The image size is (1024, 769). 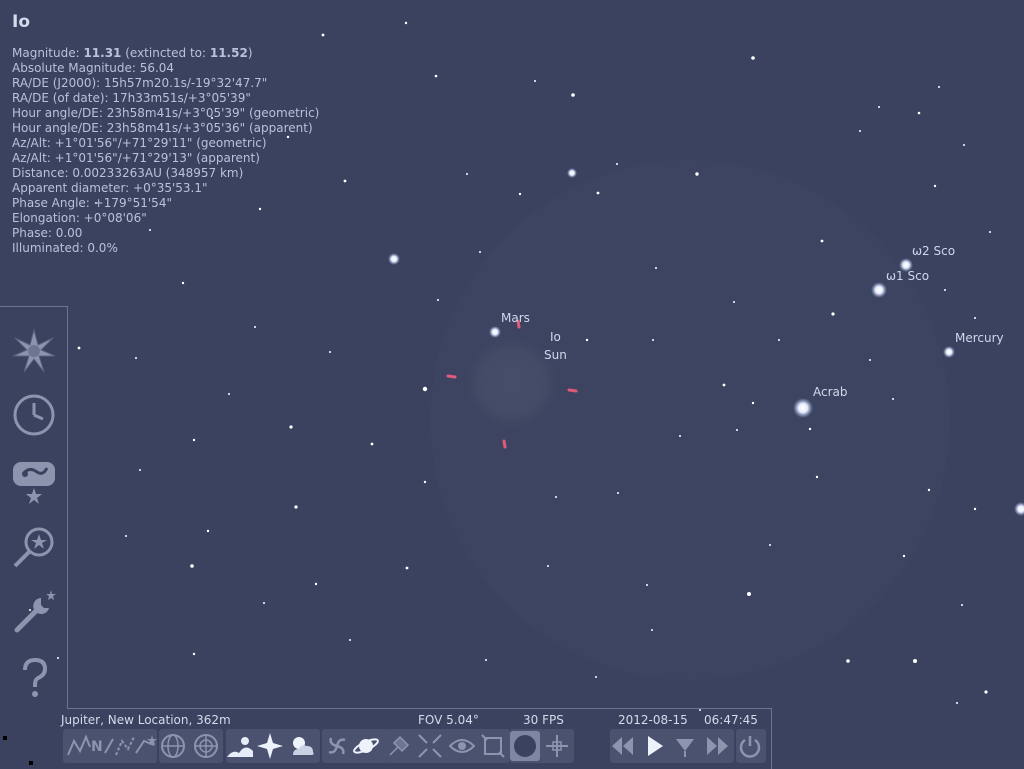 What do you see at coordinates (731, 720) in the screenshot?
I see `time-text: 06:47:45` at bounding box center [731, 720].